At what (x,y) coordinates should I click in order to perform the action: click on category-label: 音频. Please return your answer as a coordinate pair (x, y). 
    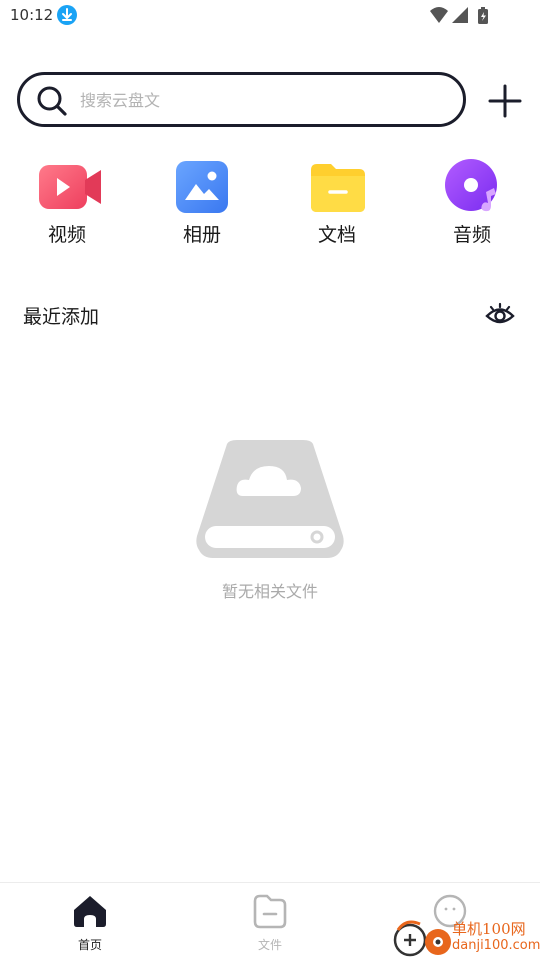
    Looking at the image, I should click on (471, 235).